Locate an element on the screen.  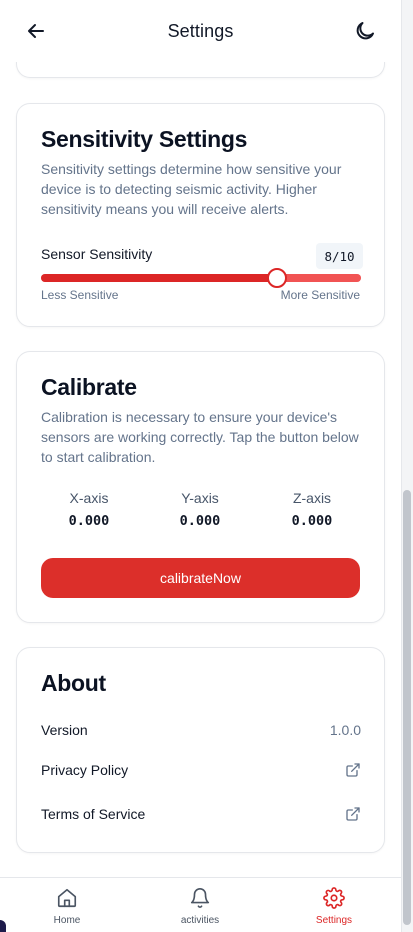
privacy-policy-link: Privacy Policy is located at coordinates (201, 770).